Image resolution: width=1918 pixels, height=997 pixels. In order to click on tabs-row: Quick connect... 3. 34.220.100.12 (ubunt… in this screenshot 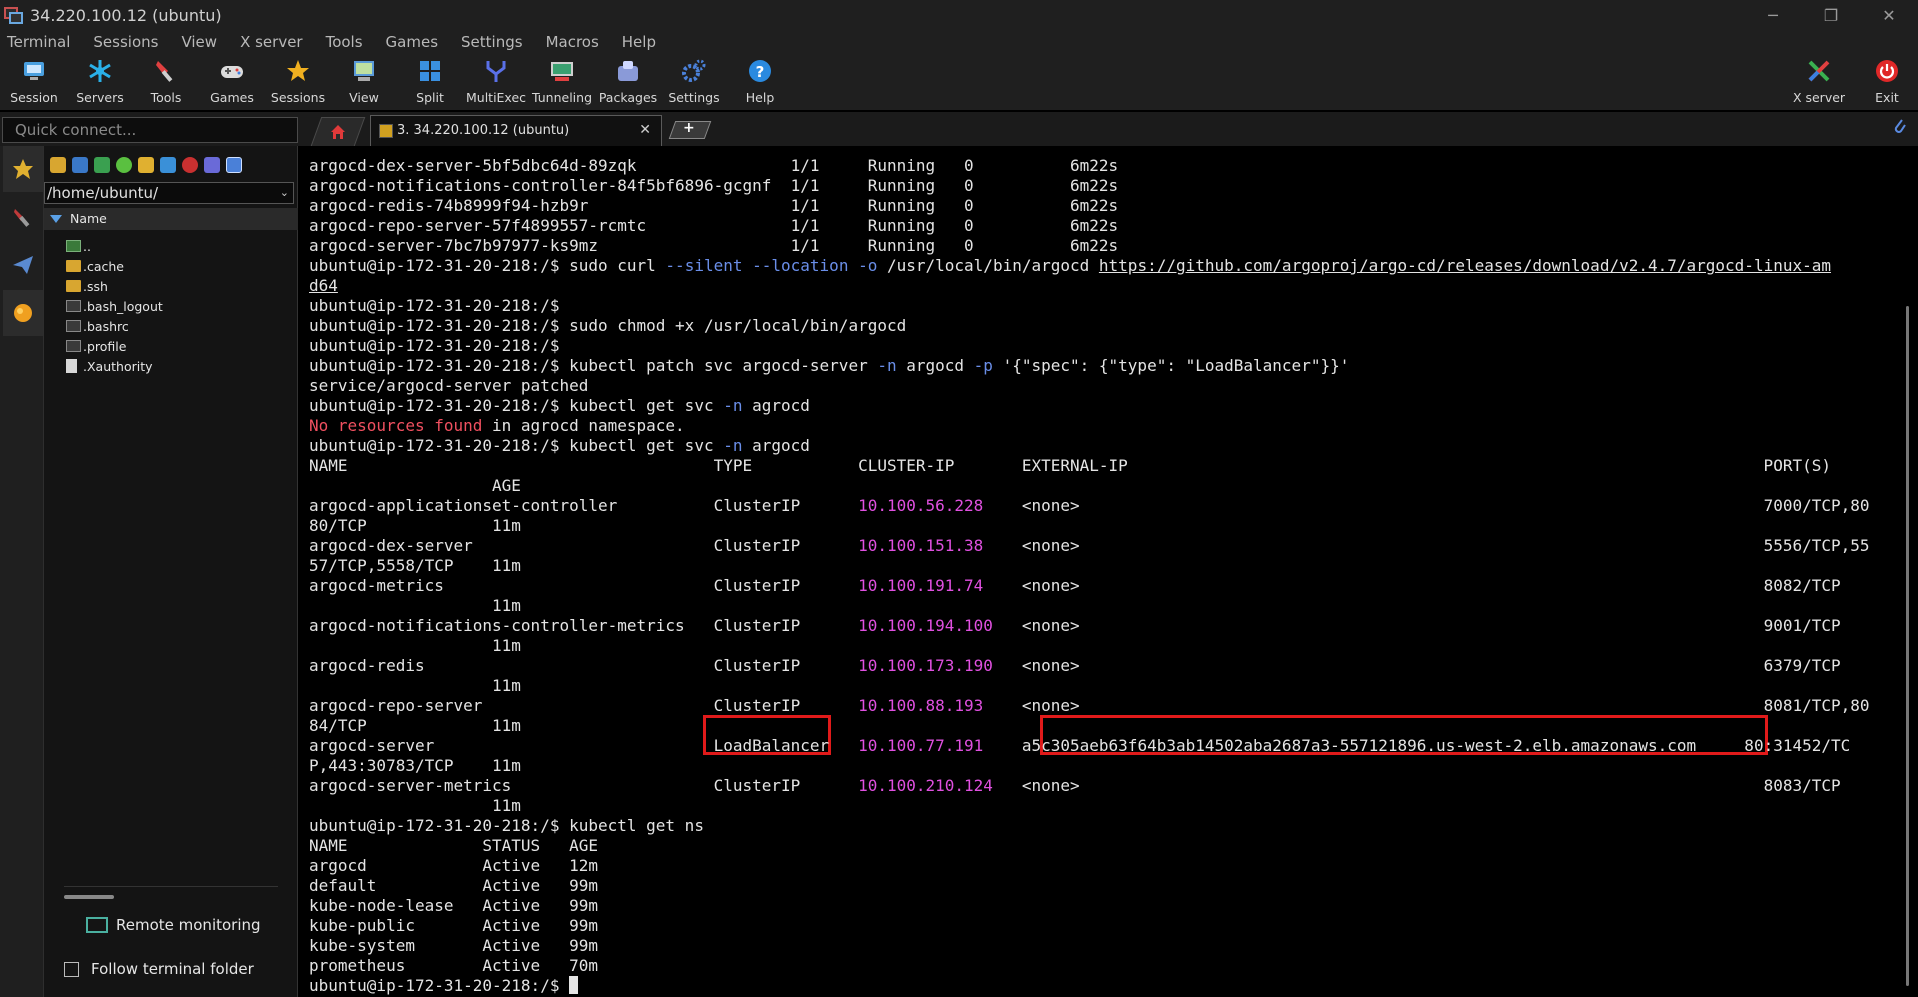, I will do `click(959, 129)`.